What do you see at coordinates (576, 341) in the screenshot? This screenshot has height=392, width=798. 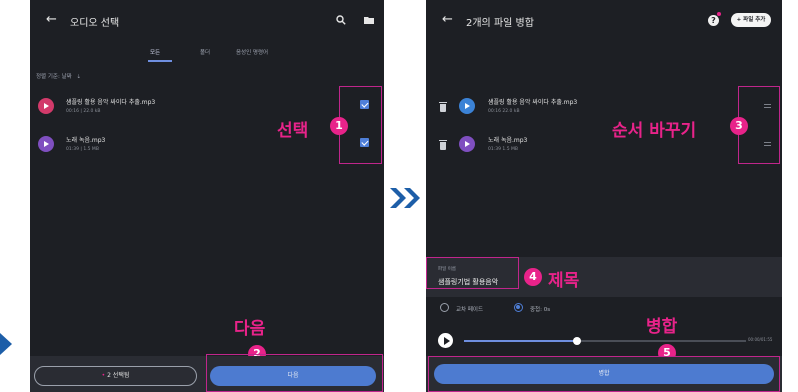 I see `playback-knob` at bounding box center [576, 341].